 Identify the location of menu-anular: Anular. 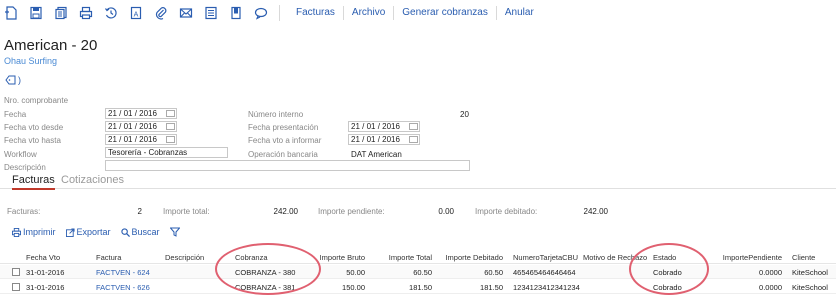
(519, 13).